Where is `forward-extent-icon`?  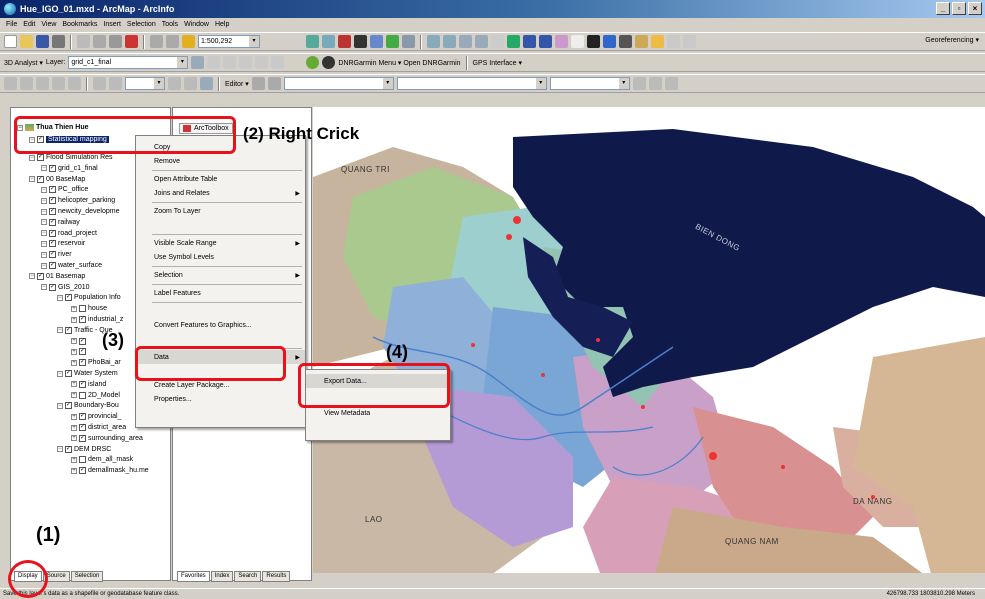
forward-extent-icon is located at coordinates (545, 41).